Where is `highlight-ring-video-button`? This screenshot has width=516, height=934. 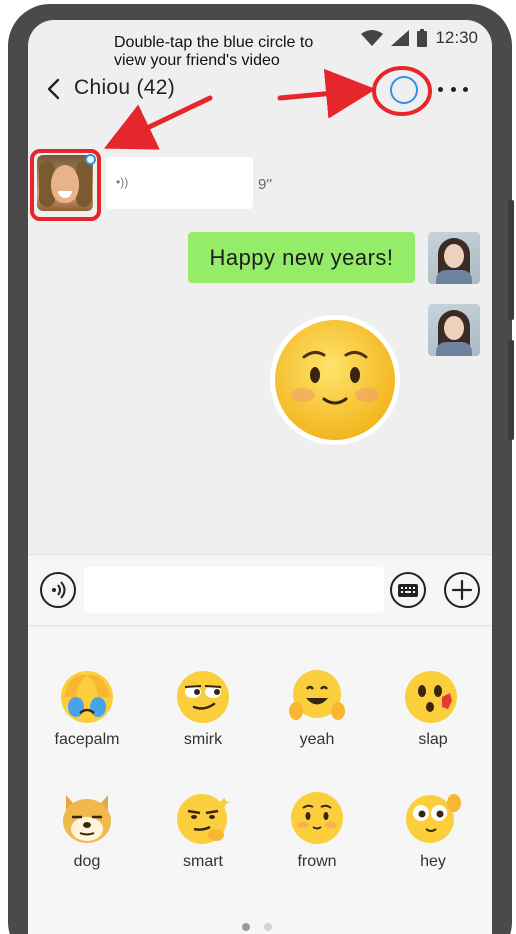
highlight-ring-video-button is located at coordinates (402, 91).